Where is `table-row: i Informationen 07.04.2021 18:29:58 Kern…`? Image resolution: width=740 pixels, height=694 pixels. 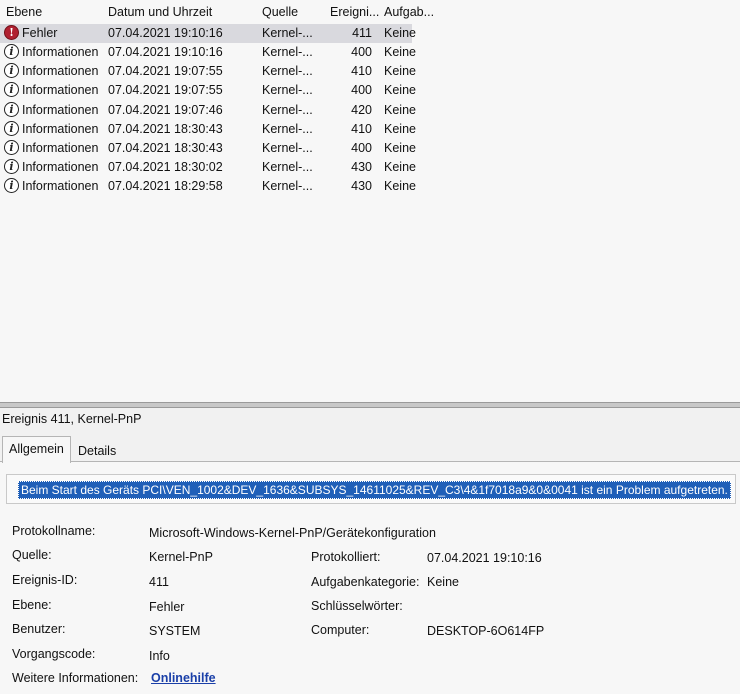
table-row: i Informationen 07.04.2021 18:29:58 Kern… is located at coordinates (208, 186).